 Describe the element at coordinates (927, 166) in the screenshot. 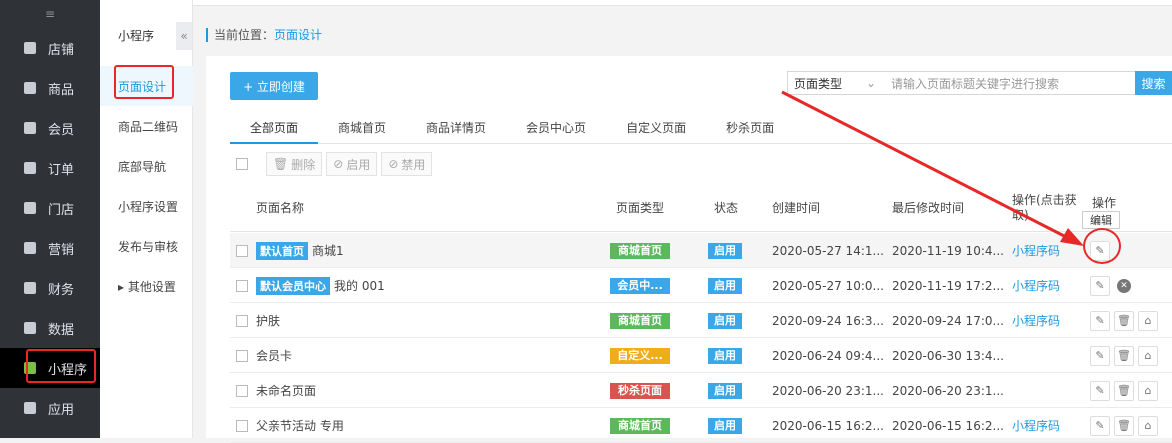

I see `arrow-line` at that location.